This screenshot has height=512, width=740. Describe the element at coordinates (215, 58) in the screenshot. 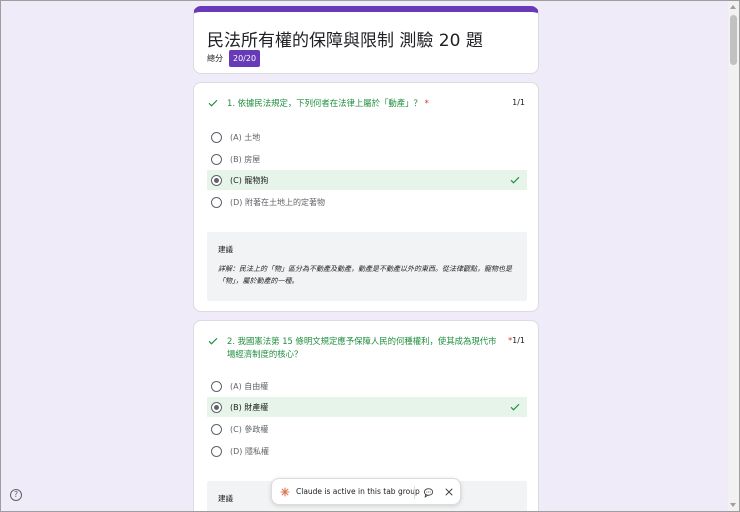

I see `score-label: 總分` at that location.